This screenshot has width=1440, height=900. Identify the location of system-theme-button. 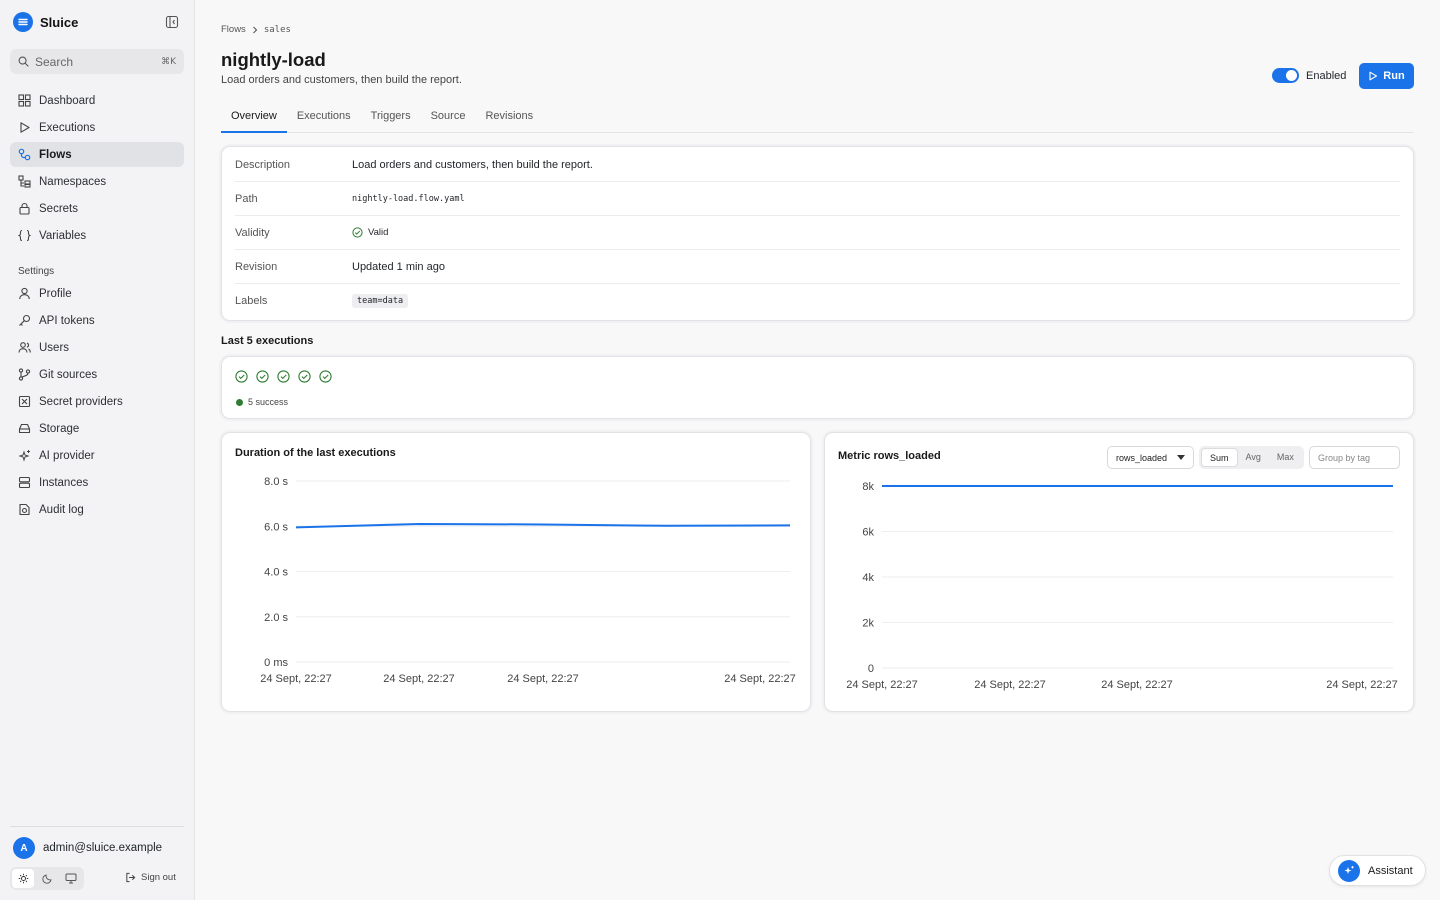
(71, 878).